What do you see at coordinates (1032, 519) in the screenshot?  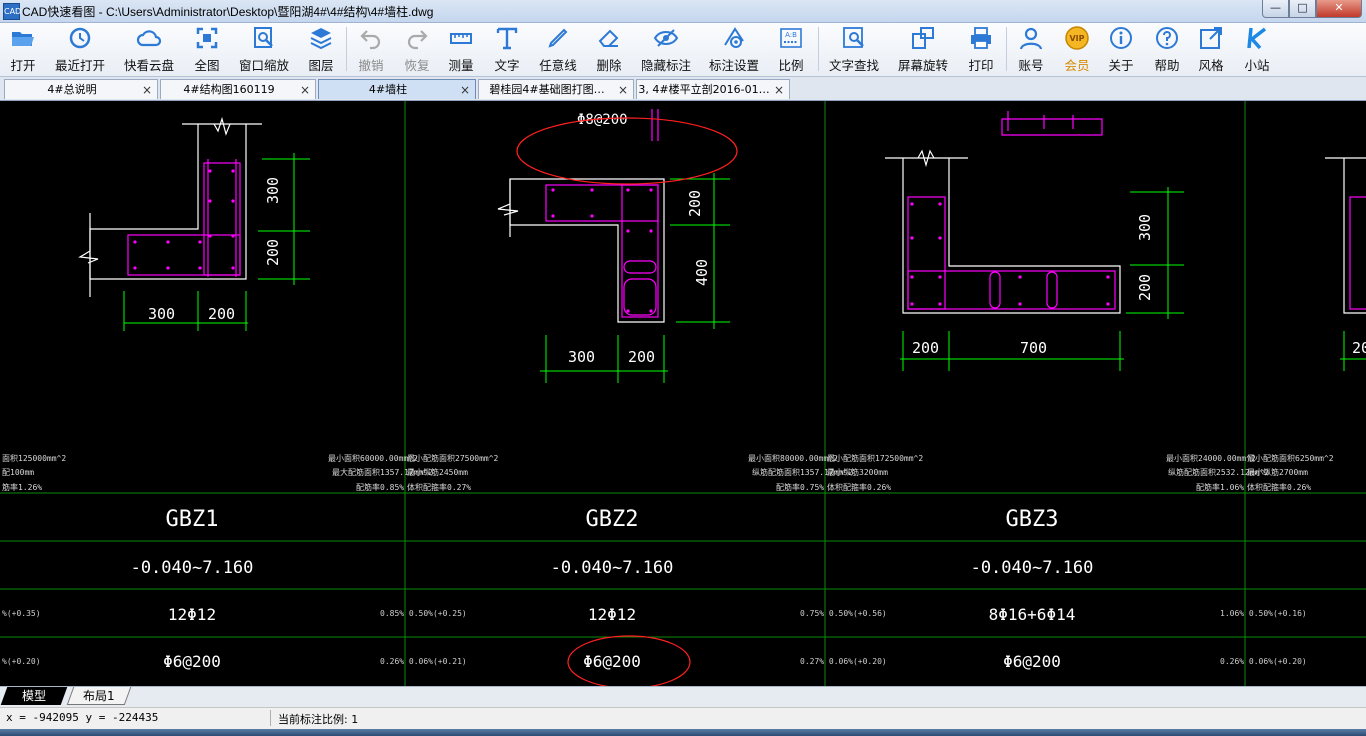 I see `table-cell-name: GBZ3` at bounding box center [1032, 519].